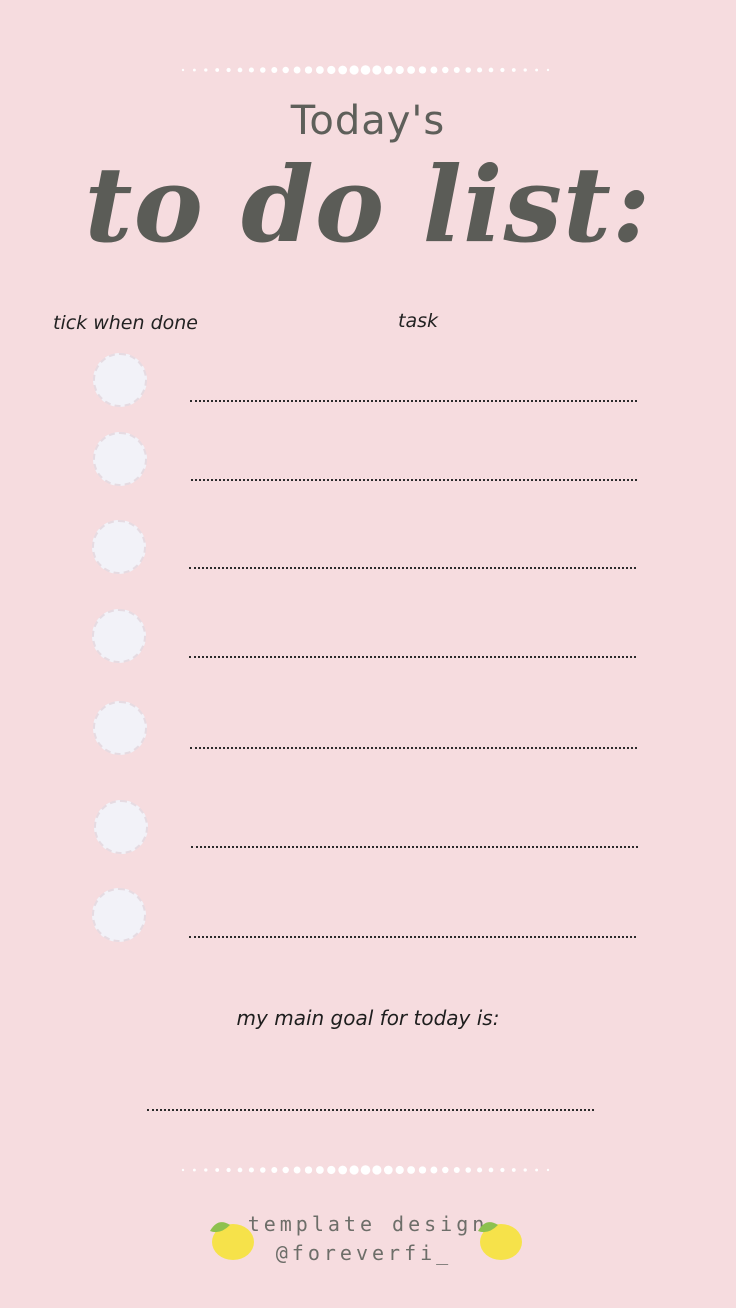 Image resolution: width=736 pixels, height=1308 pixels. What do you see at coordinates (125, 323) in the screenshot?
I see `tick-column-label: tick when done` at bounding box center [125, 323].